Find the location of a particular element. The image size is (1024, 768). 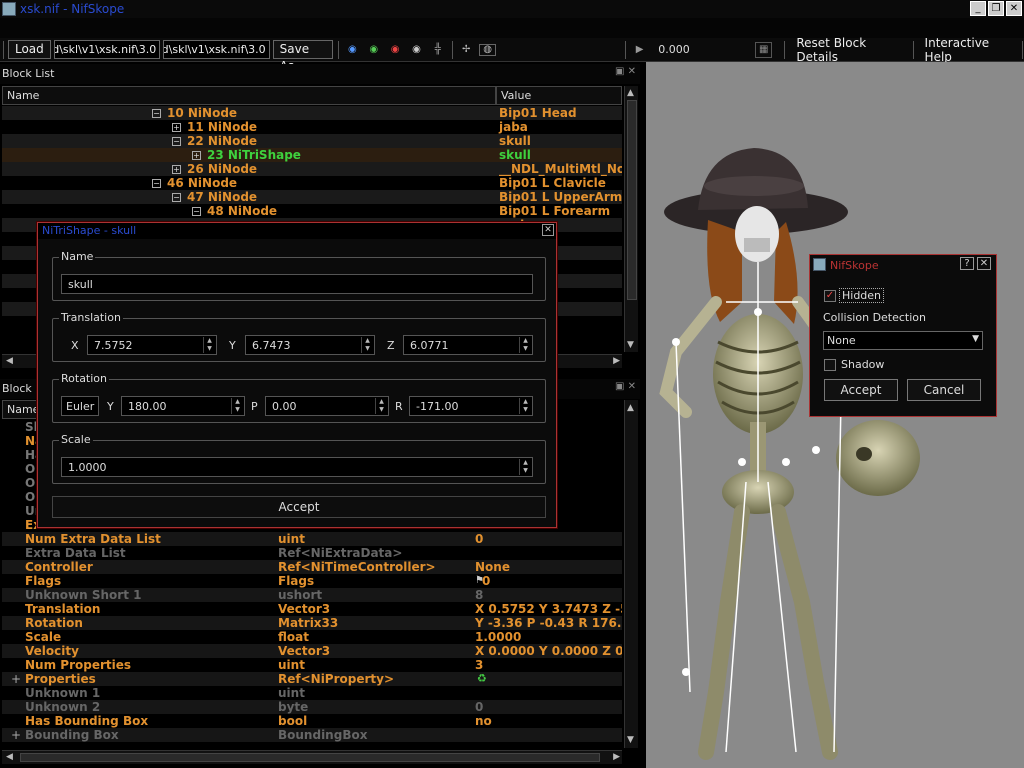

details-col-name-header: Name is located at coordinates (20, 409).